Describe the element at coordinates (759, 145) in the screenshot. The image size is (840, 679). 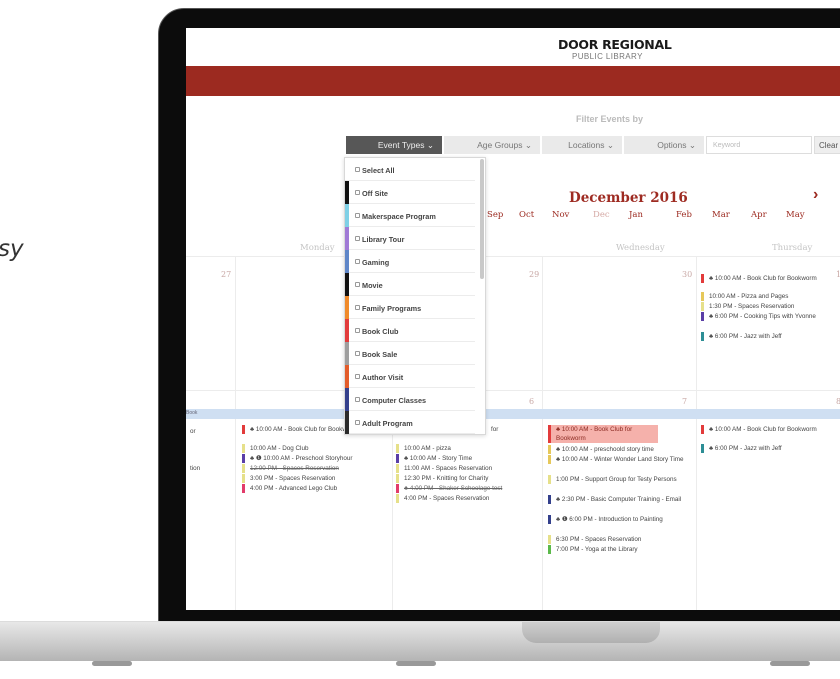
I see `keyword-input: Keyword` at that location.